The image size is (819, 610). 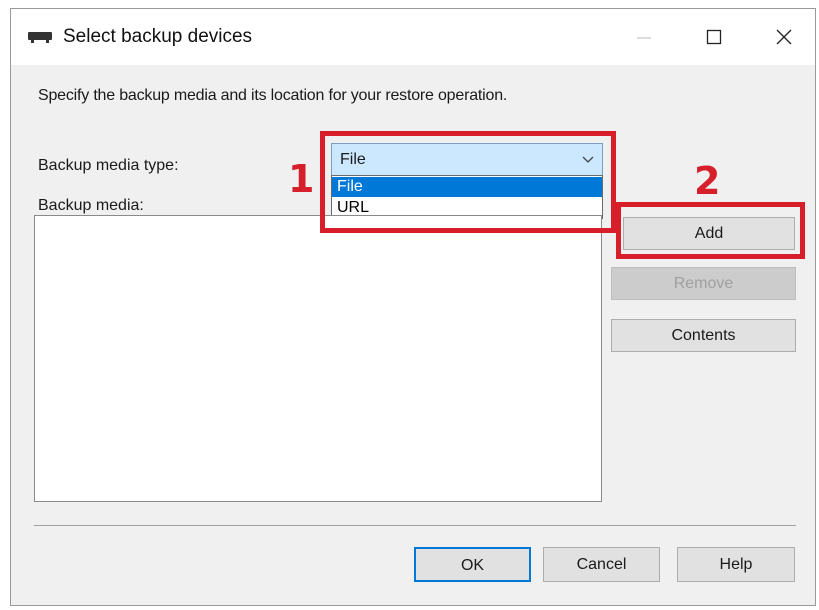 I want to click on close-icon, so click(x=784, y=37).